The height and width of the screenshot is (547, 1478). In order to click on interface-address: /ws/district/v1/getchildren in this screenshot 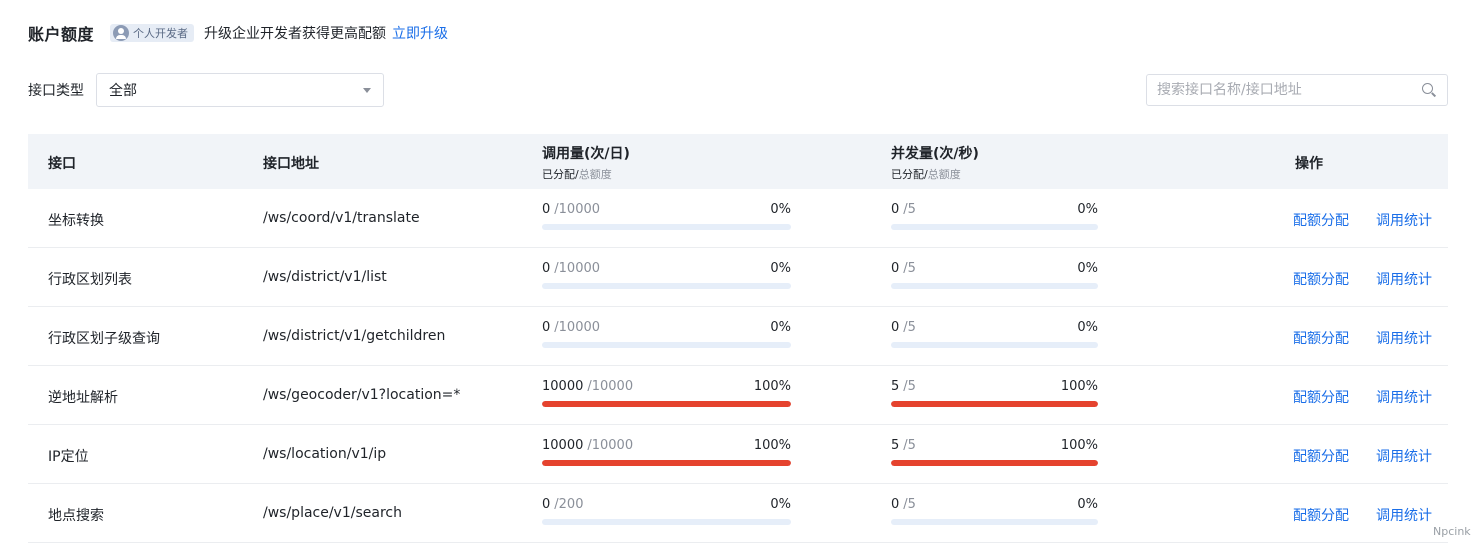, I will do `click(354, 336)`.